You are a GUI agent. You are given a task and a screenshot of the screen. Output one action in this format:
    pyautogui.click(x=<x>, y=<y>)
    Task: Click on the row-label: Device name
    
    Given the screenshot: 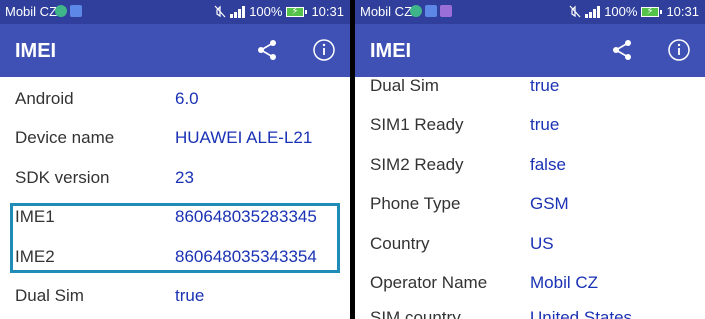 What is the action you would take?
    pyautogui.click(x=65, y=137)
    